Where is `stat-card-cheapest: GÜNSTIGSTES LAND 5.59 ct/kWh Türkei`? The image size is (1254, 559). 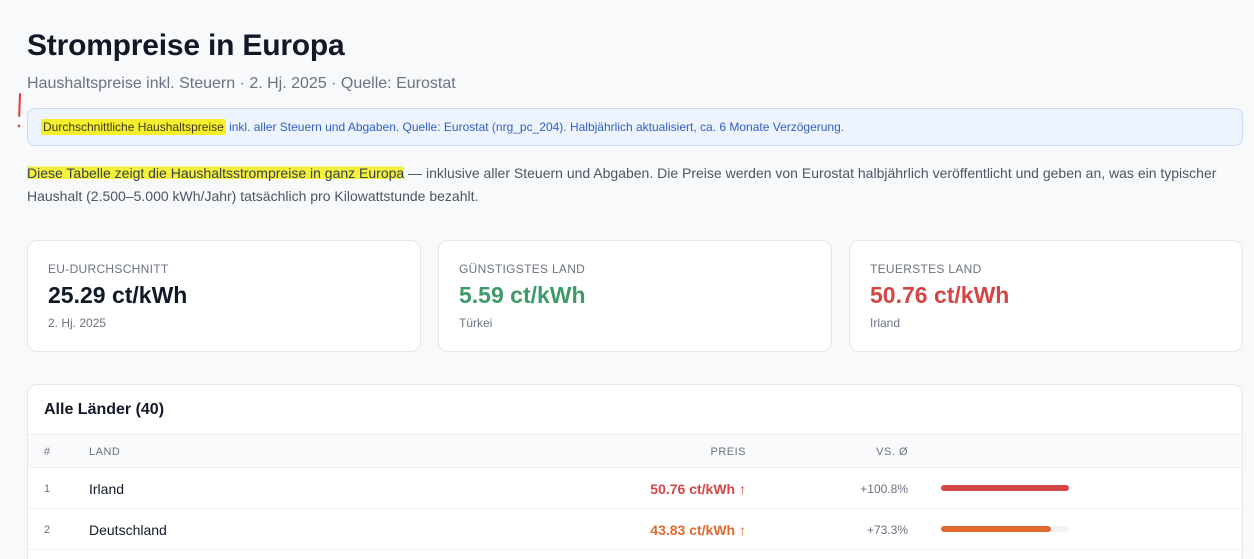 stat-card-cheapest: GÜNSTIGSTES LAND 5.59 ct/kWh Türkei is located at coordinates (635, 296).